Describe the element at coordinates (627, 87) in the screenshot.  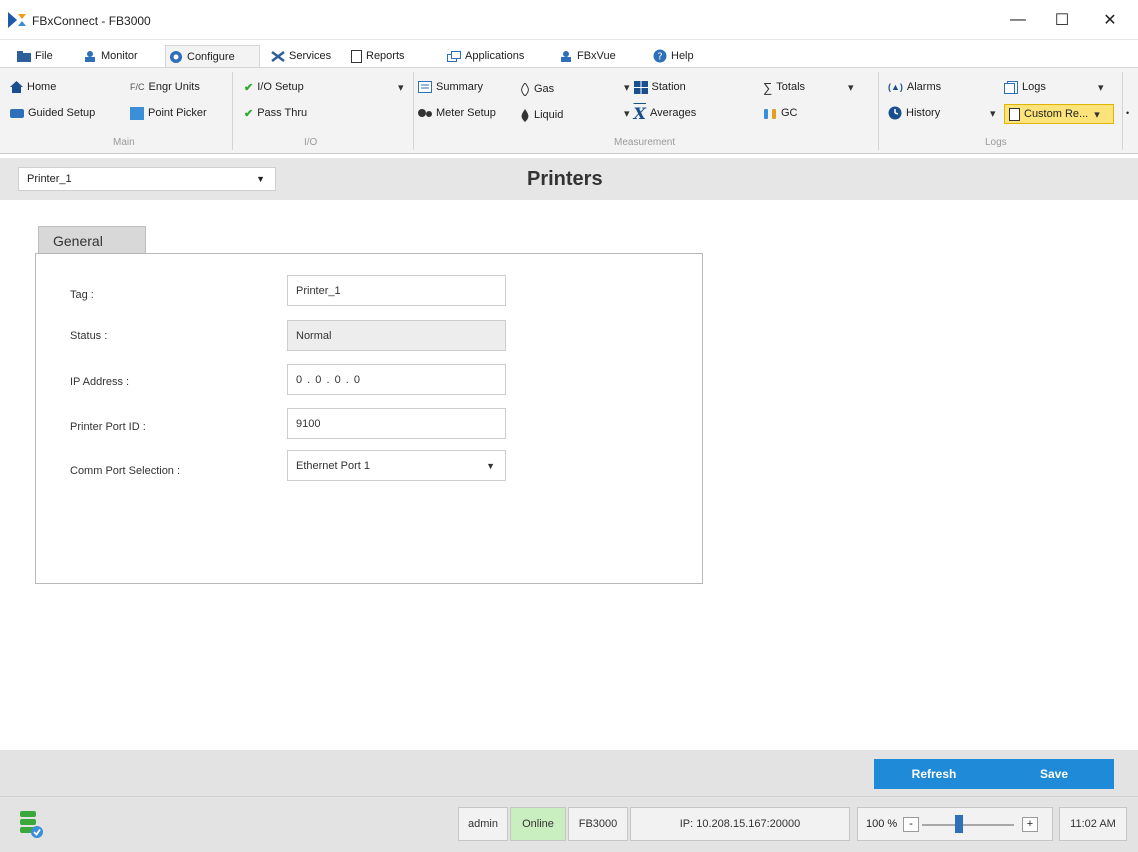
I see `station-dropdown-icon: ▾` at that location.